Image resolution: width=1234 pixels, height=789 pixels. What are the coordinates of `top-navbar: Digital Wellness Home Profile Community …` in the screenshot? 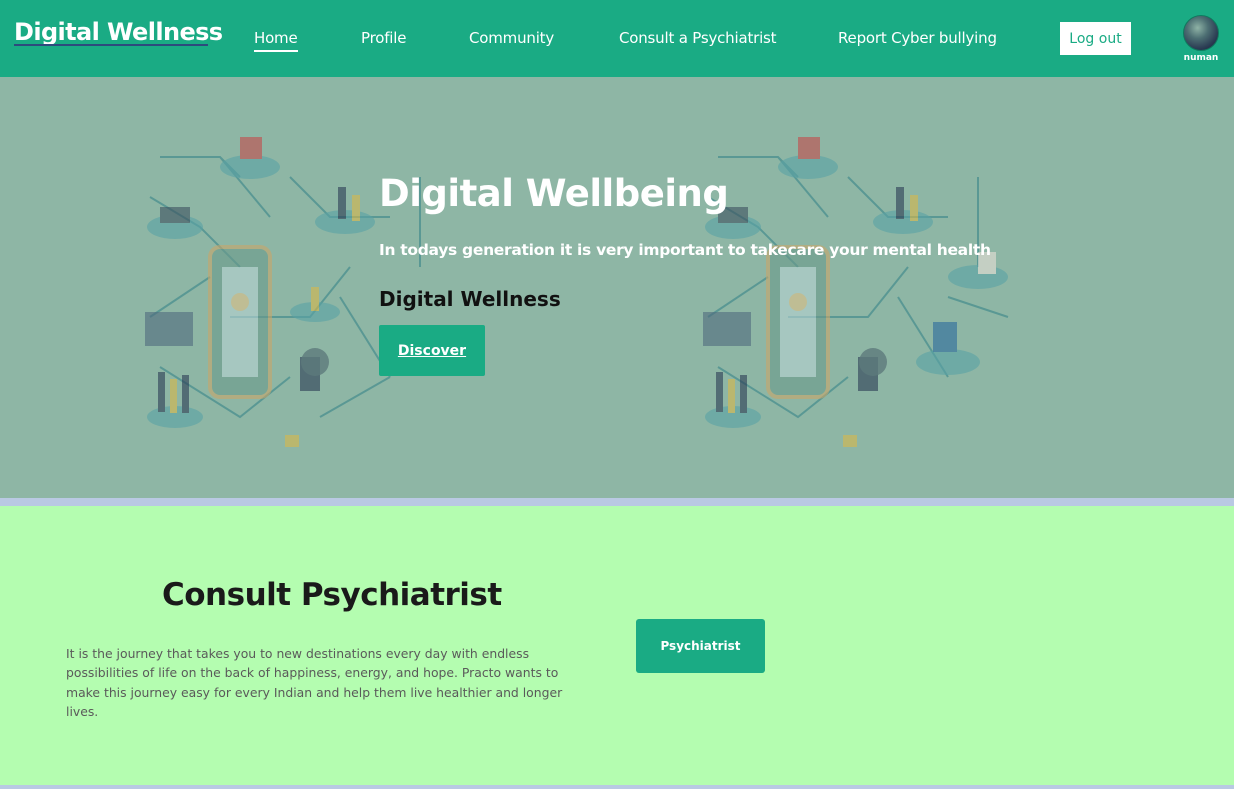 It's located at (617, 38).